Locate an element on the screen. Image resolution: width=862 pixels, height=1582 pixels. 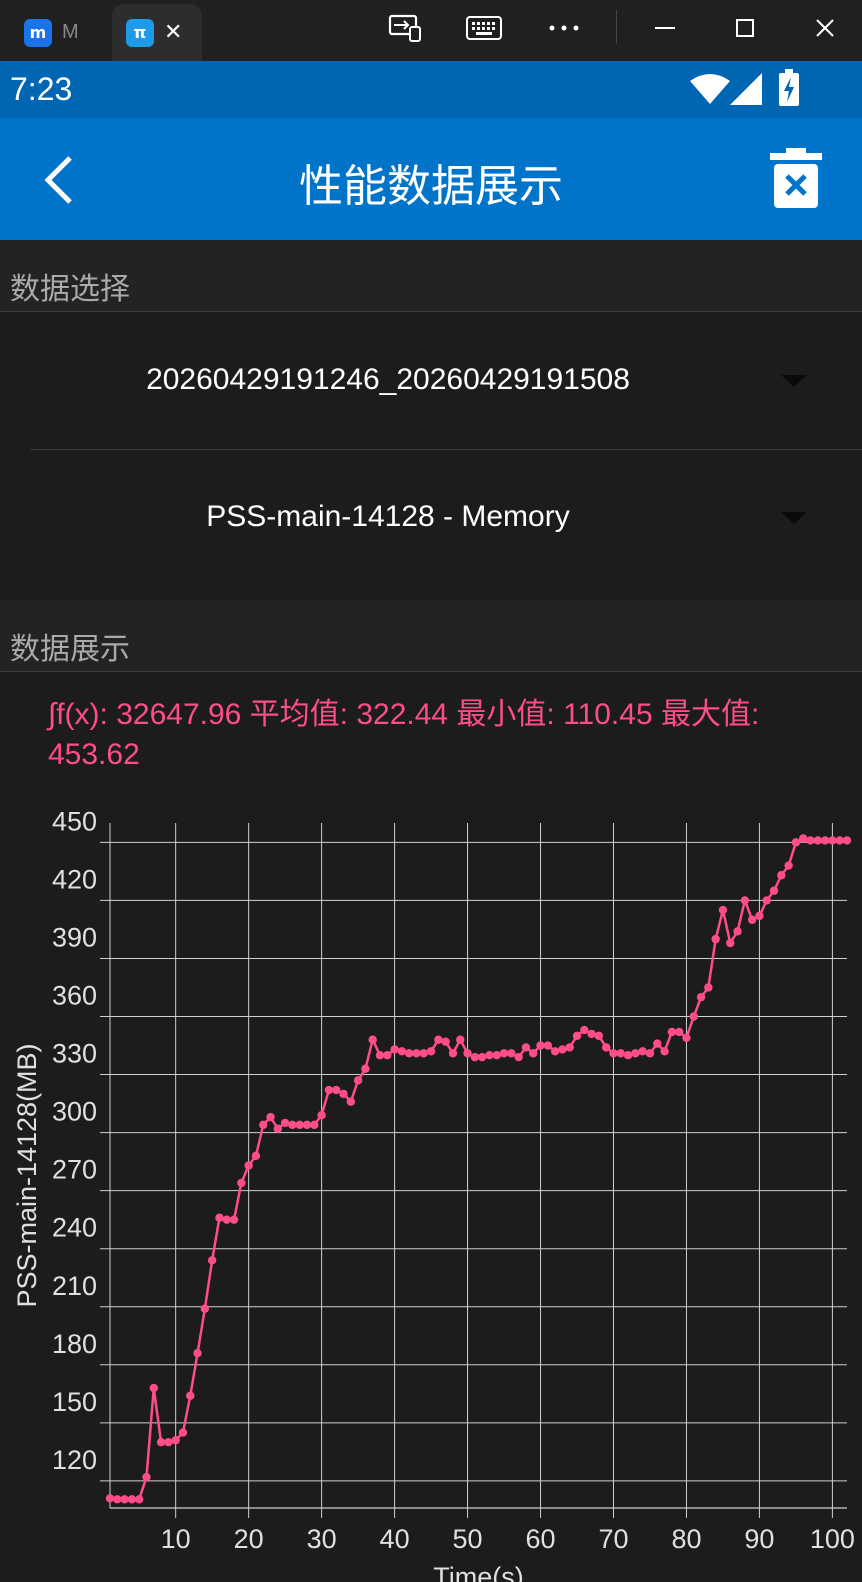
y-tick-label: 330 is located at coordinates (74, 1054).